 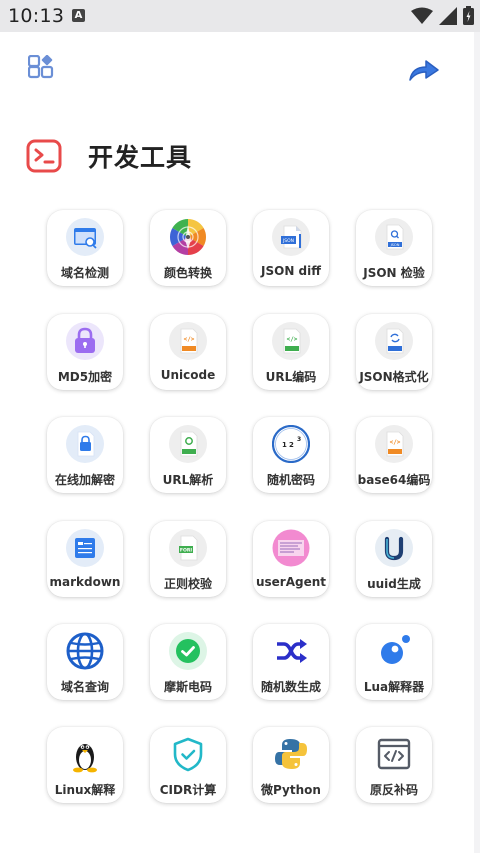 What do you see at coordinates (85, 582) in the screenshot?
I see `tool-label: markdown` at bounding box center [85, 582].